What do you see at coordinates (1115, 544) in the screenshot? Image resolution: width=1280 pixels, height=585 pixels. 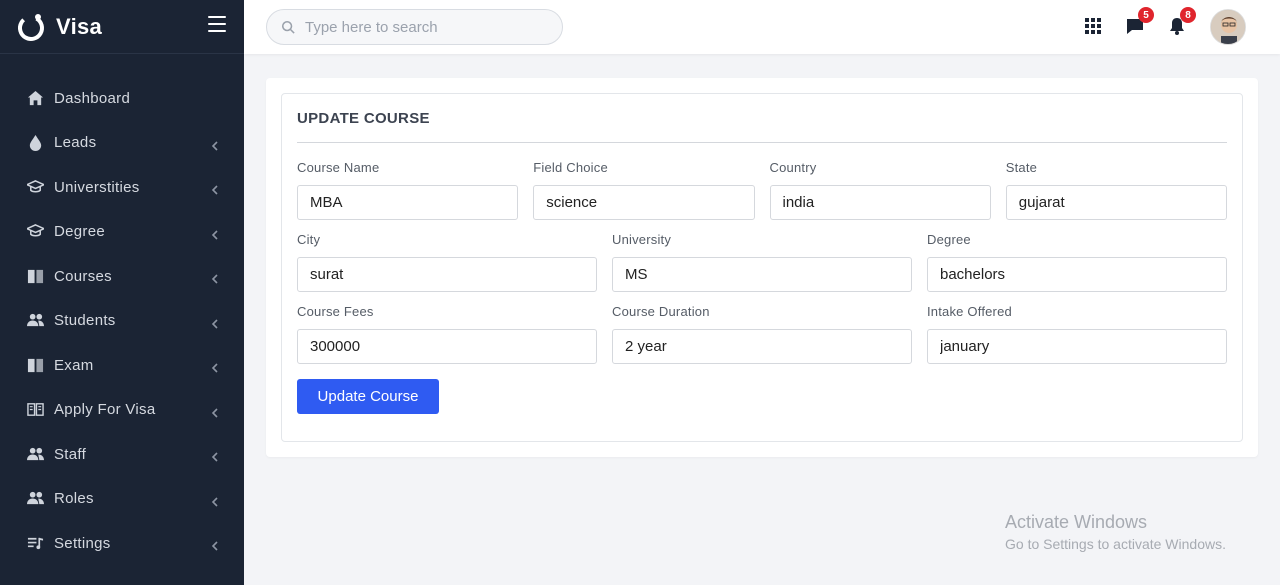 I see `watermark-subtitle: Go to Settings to activate Windows.` at bounding box center [1115, 544].